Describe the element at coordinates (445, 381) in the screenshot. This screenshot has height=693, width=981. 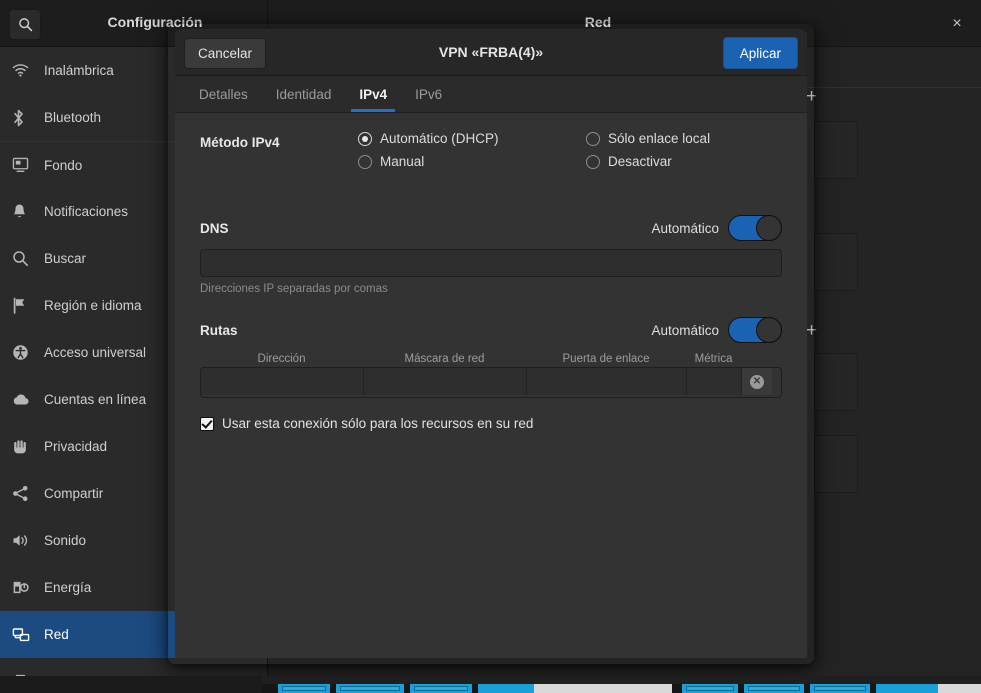
I see `route-mascara-cell` at that location.